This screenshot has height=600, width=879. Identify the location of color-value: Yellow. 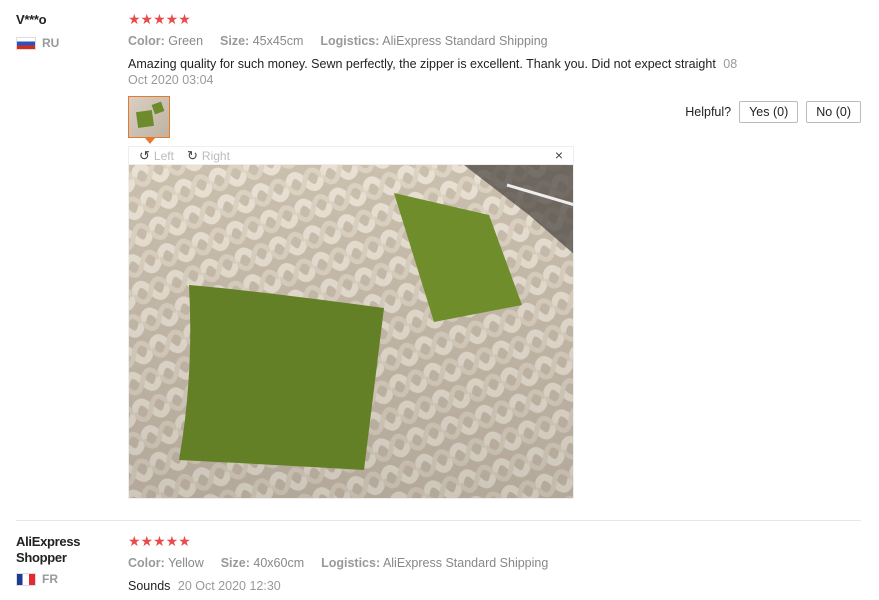
(186, 563).